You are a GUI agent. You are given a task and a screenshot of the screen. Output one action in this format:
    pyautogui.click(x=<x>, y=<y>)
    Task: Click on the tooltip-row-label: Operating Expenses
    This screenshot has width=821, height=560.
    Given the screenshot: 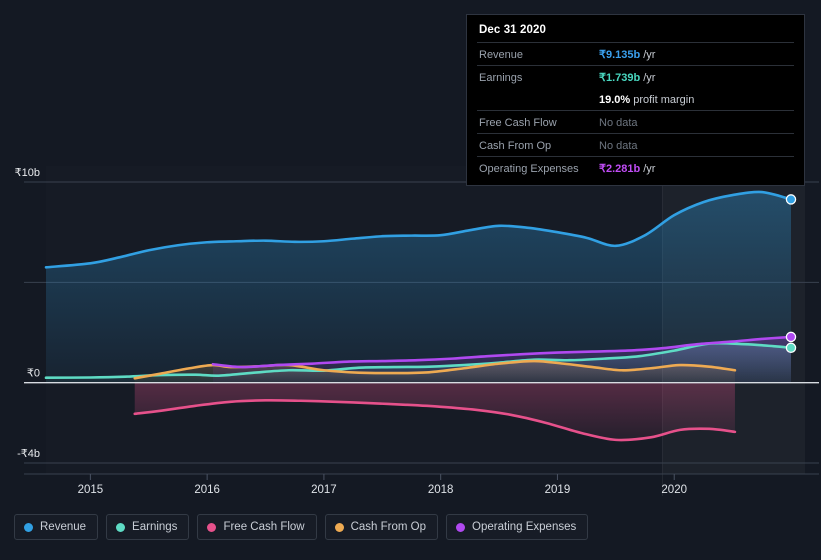 What is the action you would take?
    pyautogui.click(x=529, y=169)
    